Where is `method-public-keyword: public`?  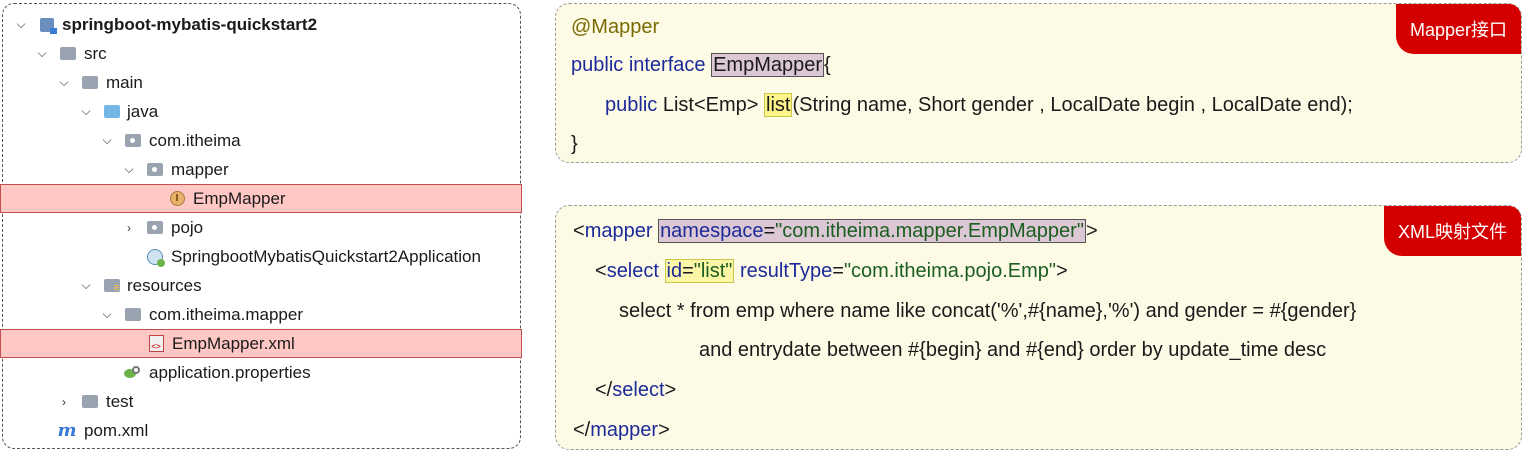 method-public-keyword: public is located at coordinates (631, 105).